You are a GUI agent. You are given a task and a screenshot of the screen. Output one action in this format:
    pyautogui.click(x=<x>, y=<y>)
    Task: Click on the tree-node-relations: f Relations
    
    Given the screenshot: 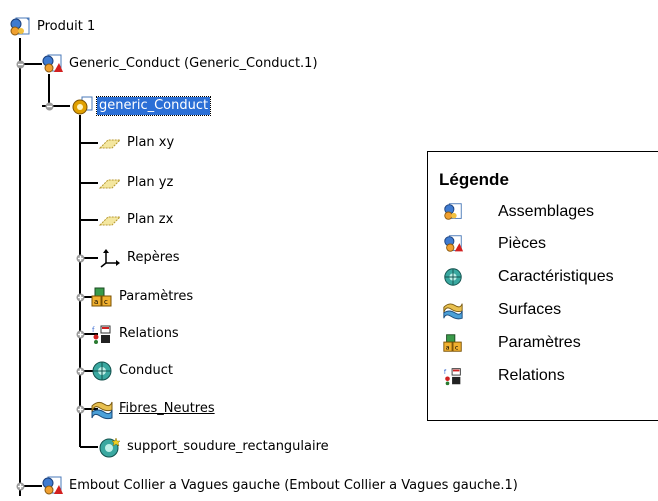 What is the action you would take?
    pyautogui.click(x=135, y=334)
    